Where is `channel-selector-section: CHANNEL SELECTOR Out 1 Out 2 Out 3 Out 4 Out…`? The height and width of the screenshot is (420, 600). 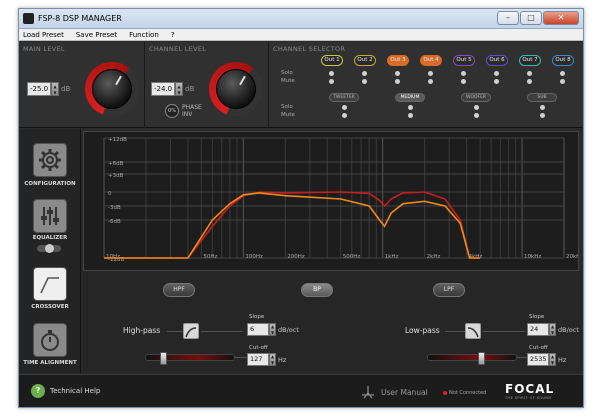 channel-selector-section: CHANNEL SELECTOR Out 1 Out 2 Out 3 Out 4 Out… is located at coordinates (426, 85).